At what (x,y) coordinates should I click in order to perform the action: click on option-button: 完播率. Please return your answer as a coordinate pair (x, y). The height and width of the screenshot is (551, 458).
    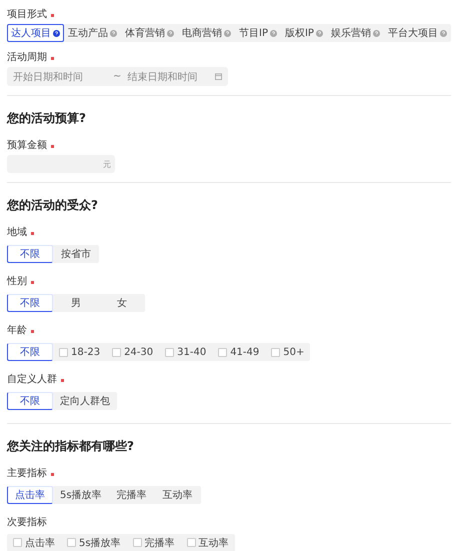
    Looking at the image, I should click on (131, 495).